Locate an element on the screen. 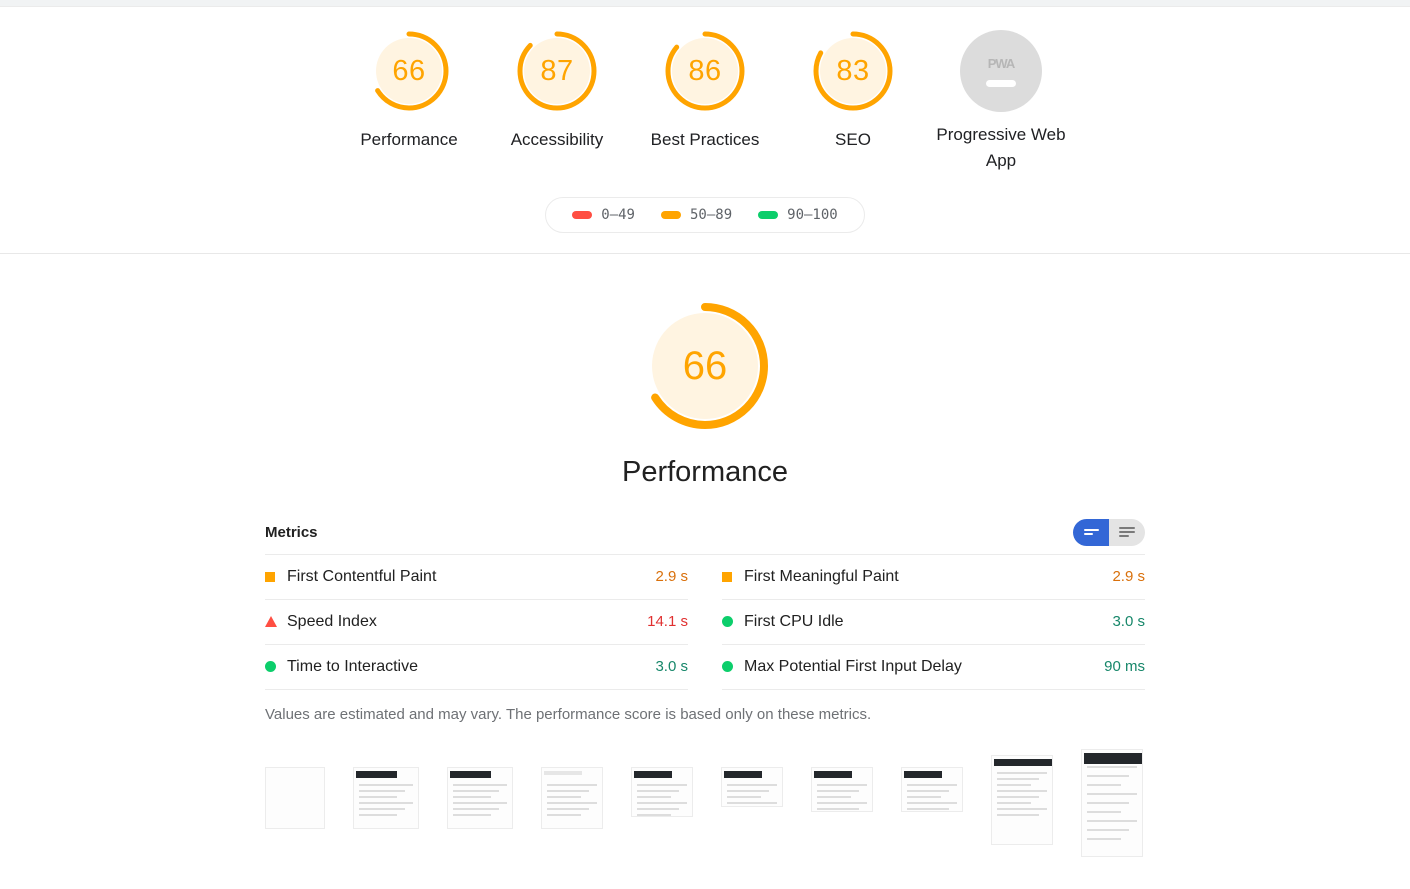  filmstrip is located at coordinates (705, 808).